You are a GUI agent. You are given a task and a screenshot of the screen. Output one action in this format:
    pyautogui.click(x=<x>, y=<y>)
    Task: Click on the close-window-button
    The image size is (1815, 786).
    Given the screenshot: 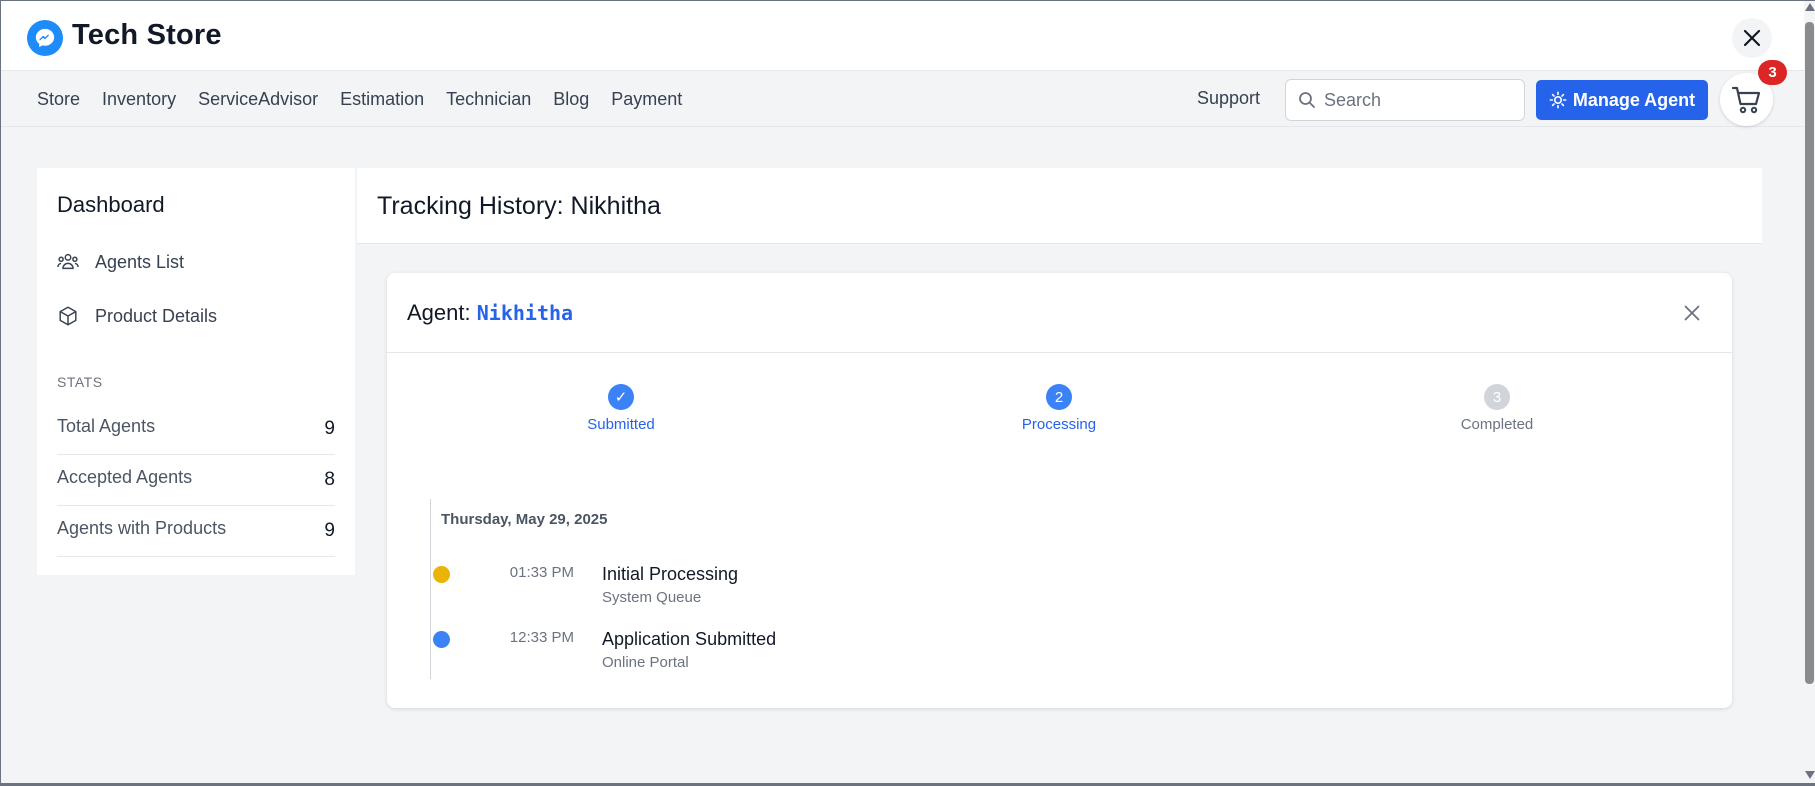 What is the action you would take?
    pyautogui.click(x=1752, y=38)
    